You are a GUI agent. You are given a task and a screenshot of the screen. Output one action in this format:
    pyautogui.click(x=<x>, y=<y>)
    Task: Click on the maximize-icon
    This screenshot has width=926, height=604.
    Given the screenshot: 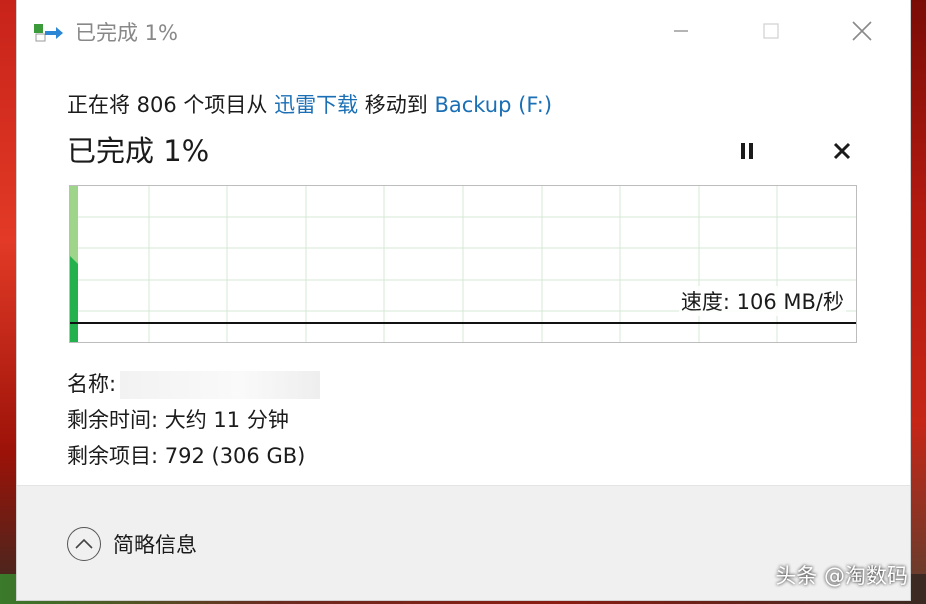 What is the action you would take?
    pyautogui.click(x=771, y=31)
    